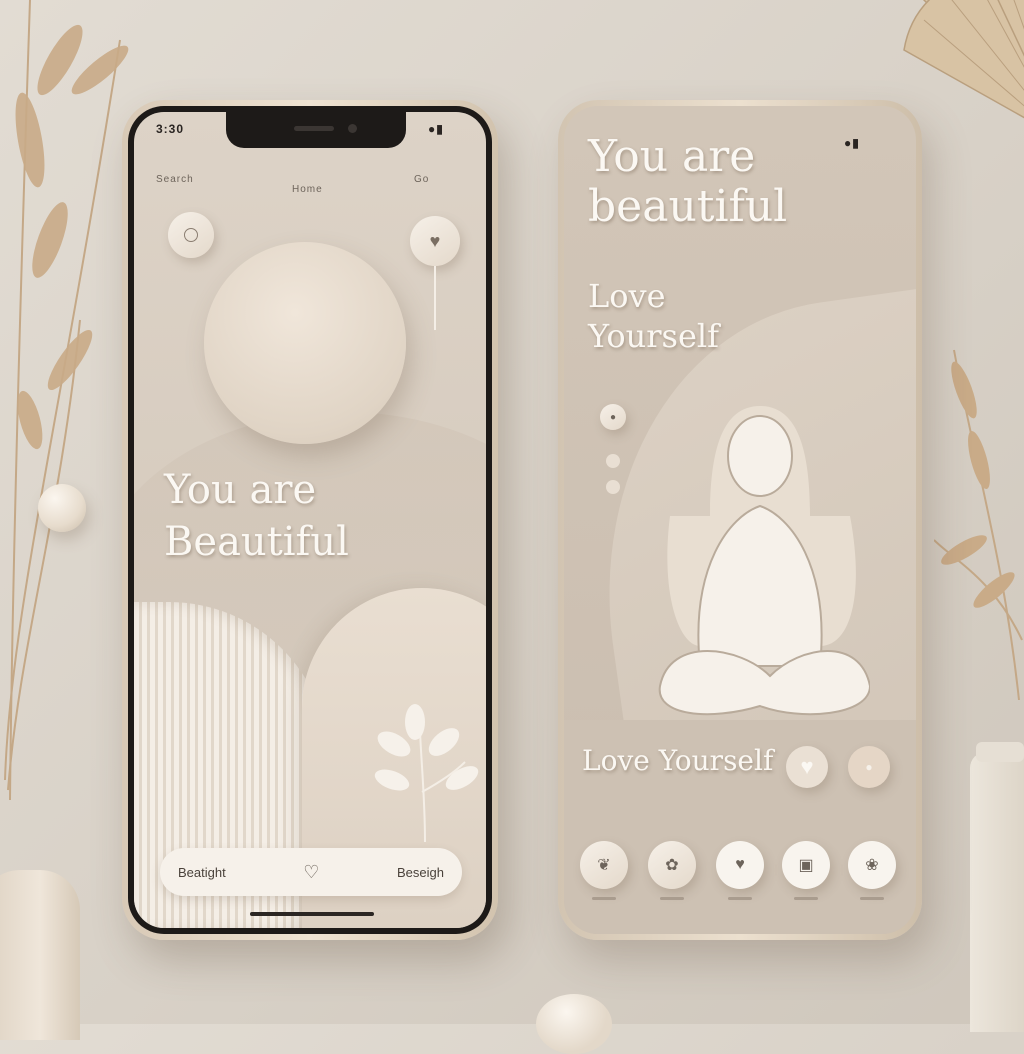 The width and height of the screenshot is (1024, 1054). I want to click on bottom-title: Love Yourself, so click(678, 760).